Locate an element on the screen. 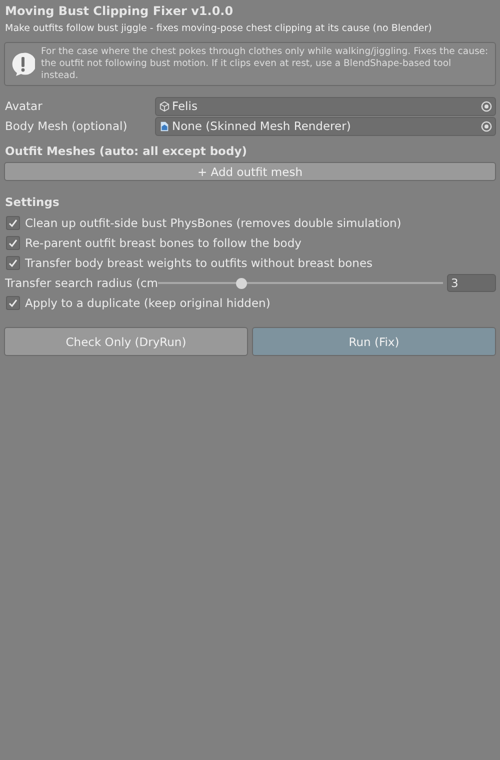  object-field: Felis is located at coordinates (325, 106).